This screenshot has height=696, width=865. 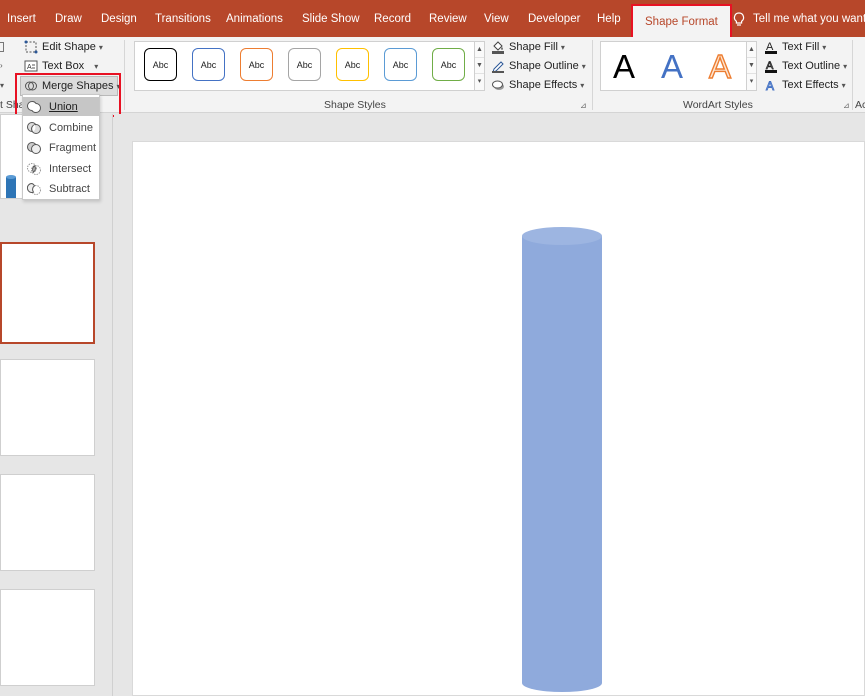 I want to click on tab-developer: Developer, so click(x=554, y=19).